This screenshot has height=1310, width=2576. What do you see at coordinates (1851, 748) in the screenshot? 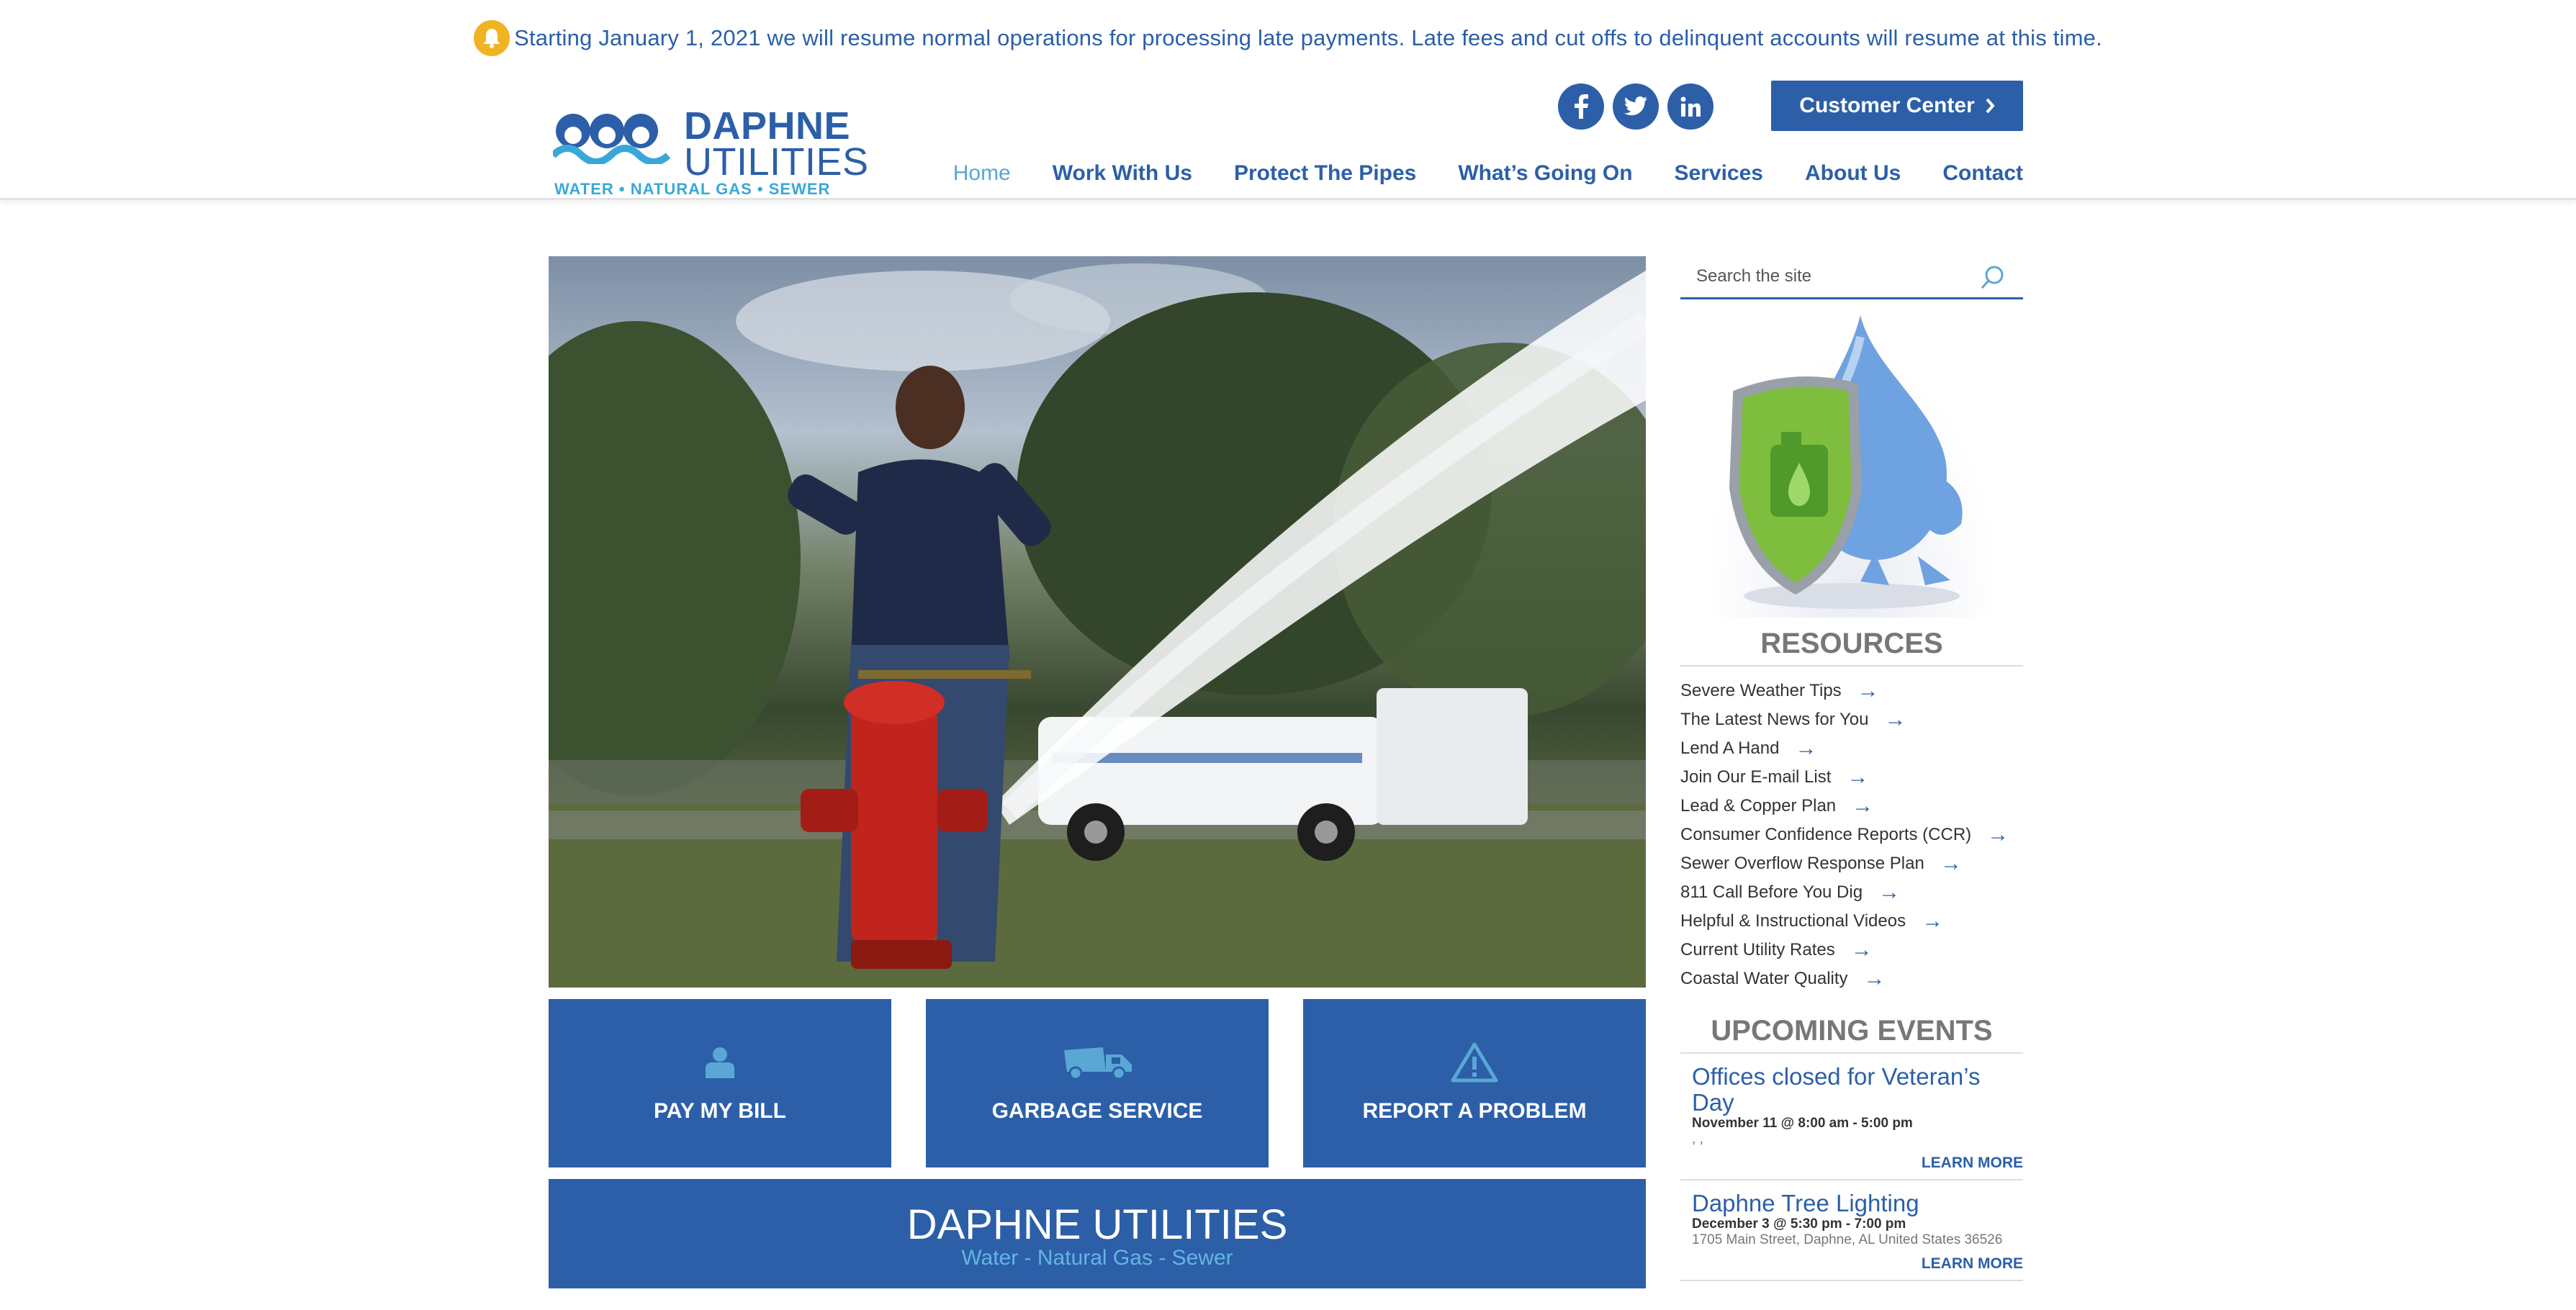
I see `resource-link: Lend A Hand →` at bounding box center [1851, 748].